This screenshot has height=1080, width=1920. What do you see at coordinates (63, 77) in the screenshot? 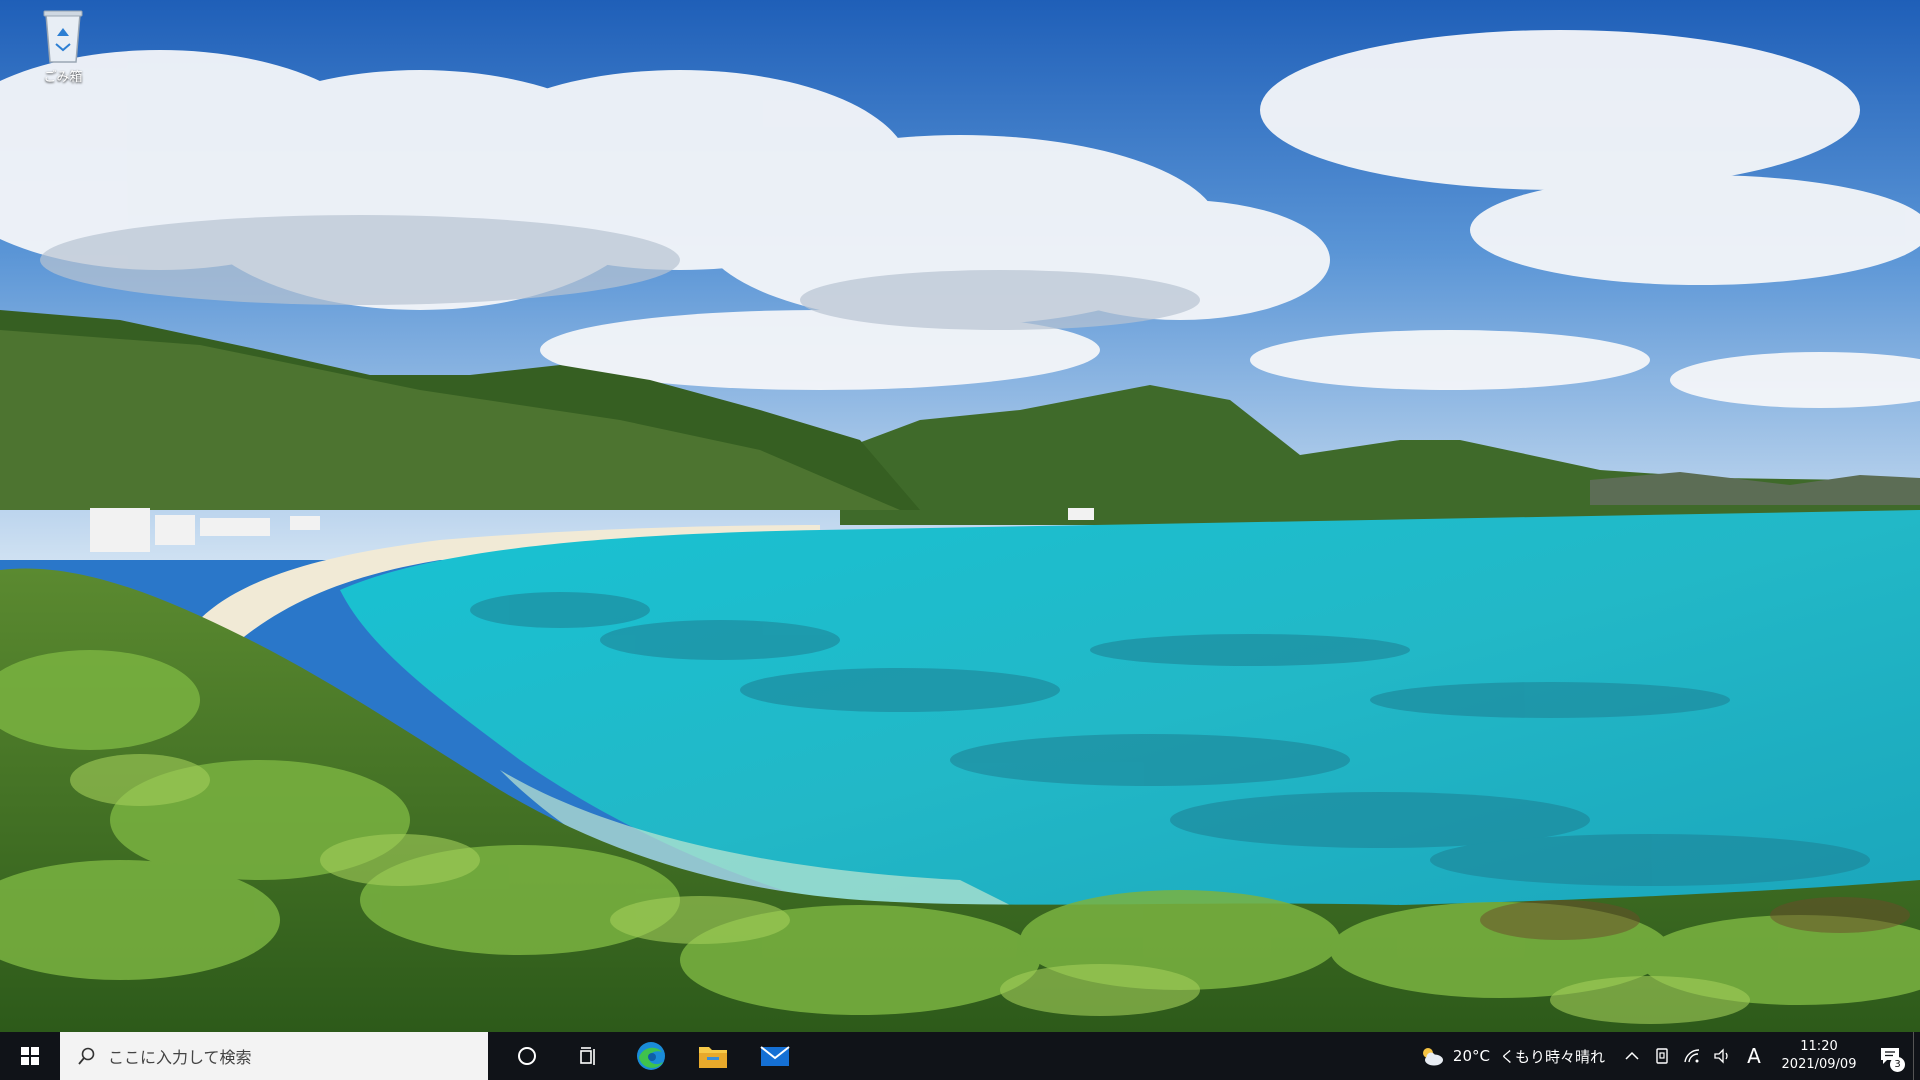
I see `recycle-bin-label: ごみ箱` at bounding box center [63, 77].